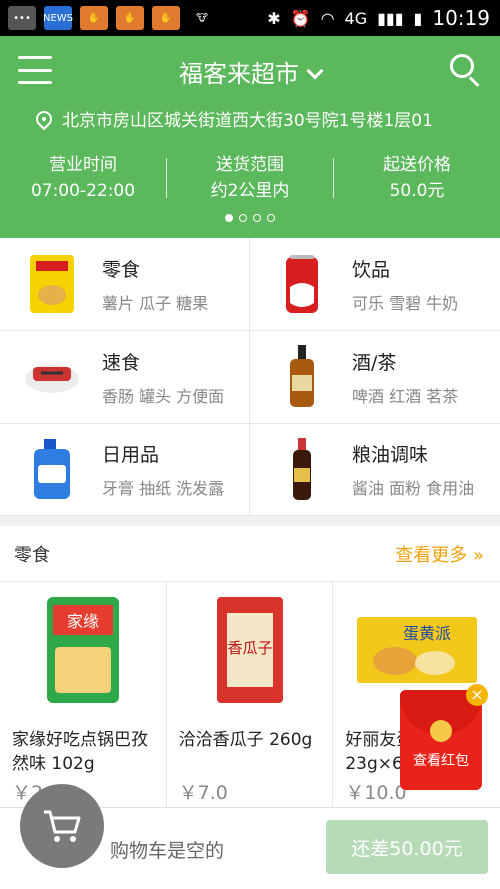  Describe the element at coordinates (439, 554) in the screenshot. I see `view-more-link: 查看更多 »` at that location.